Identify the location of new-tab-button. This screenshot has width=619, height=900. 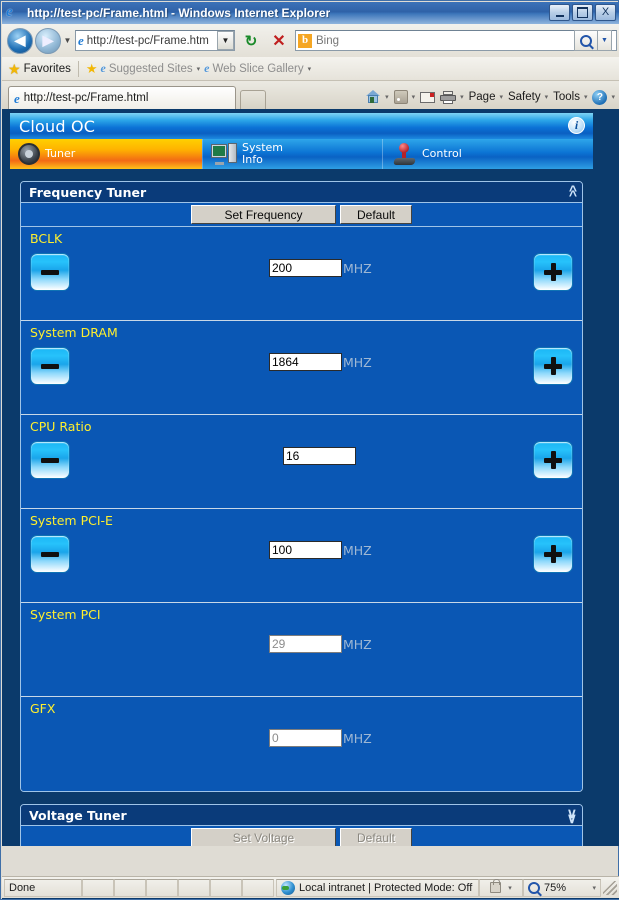
(253, 99).